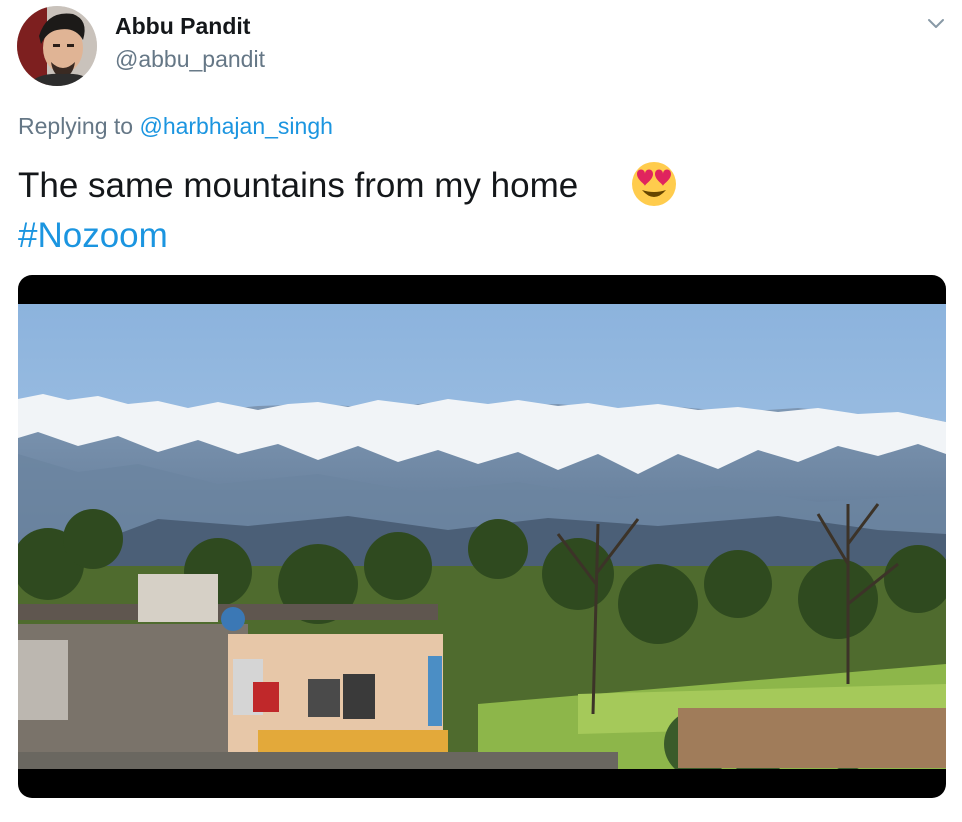  I want to click on avatar, so click(57, 46).